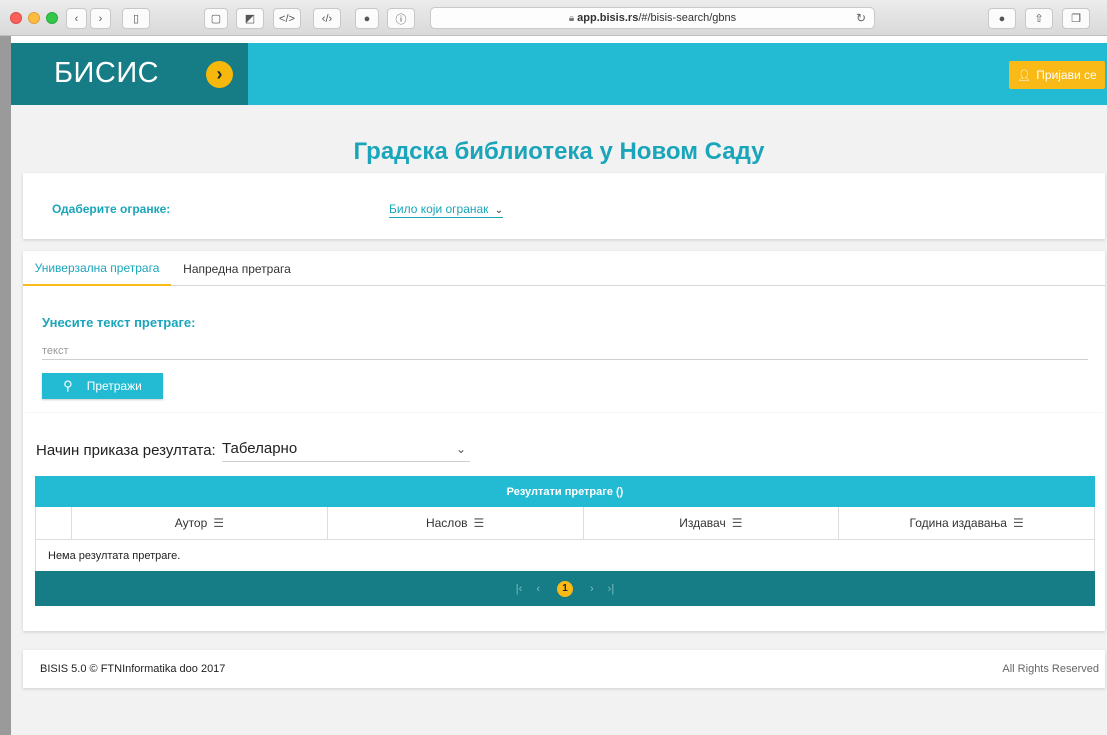  I want to click on extension-icon: ◩, so click(250, 18).